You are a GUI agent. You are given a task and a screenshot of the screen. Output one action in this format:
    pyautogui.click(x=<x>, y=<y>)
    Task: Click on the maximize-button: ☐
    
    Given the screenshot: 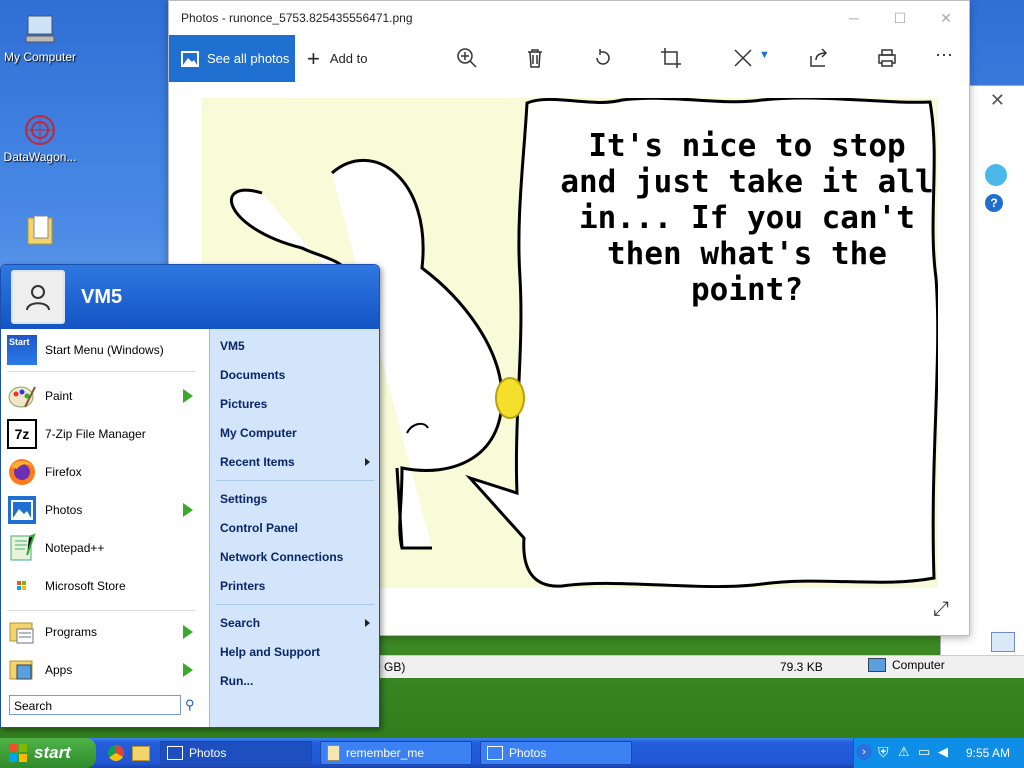 What is the action you would take?
    pyautogui.click(x=900, y=18)
    